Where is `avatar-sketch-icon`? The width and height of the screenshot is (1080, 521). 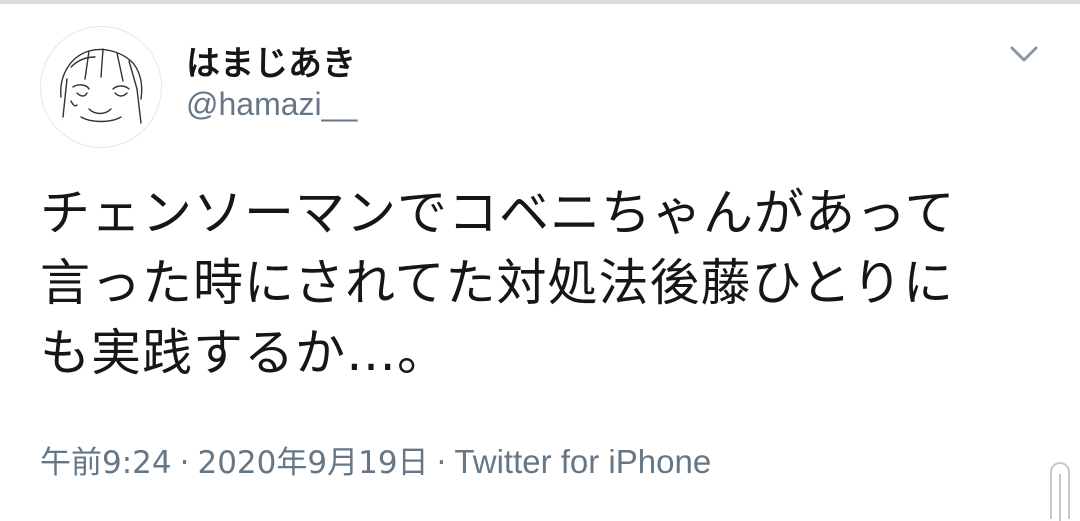 avatar-sketch-icon is located at coordinates (101, 87).